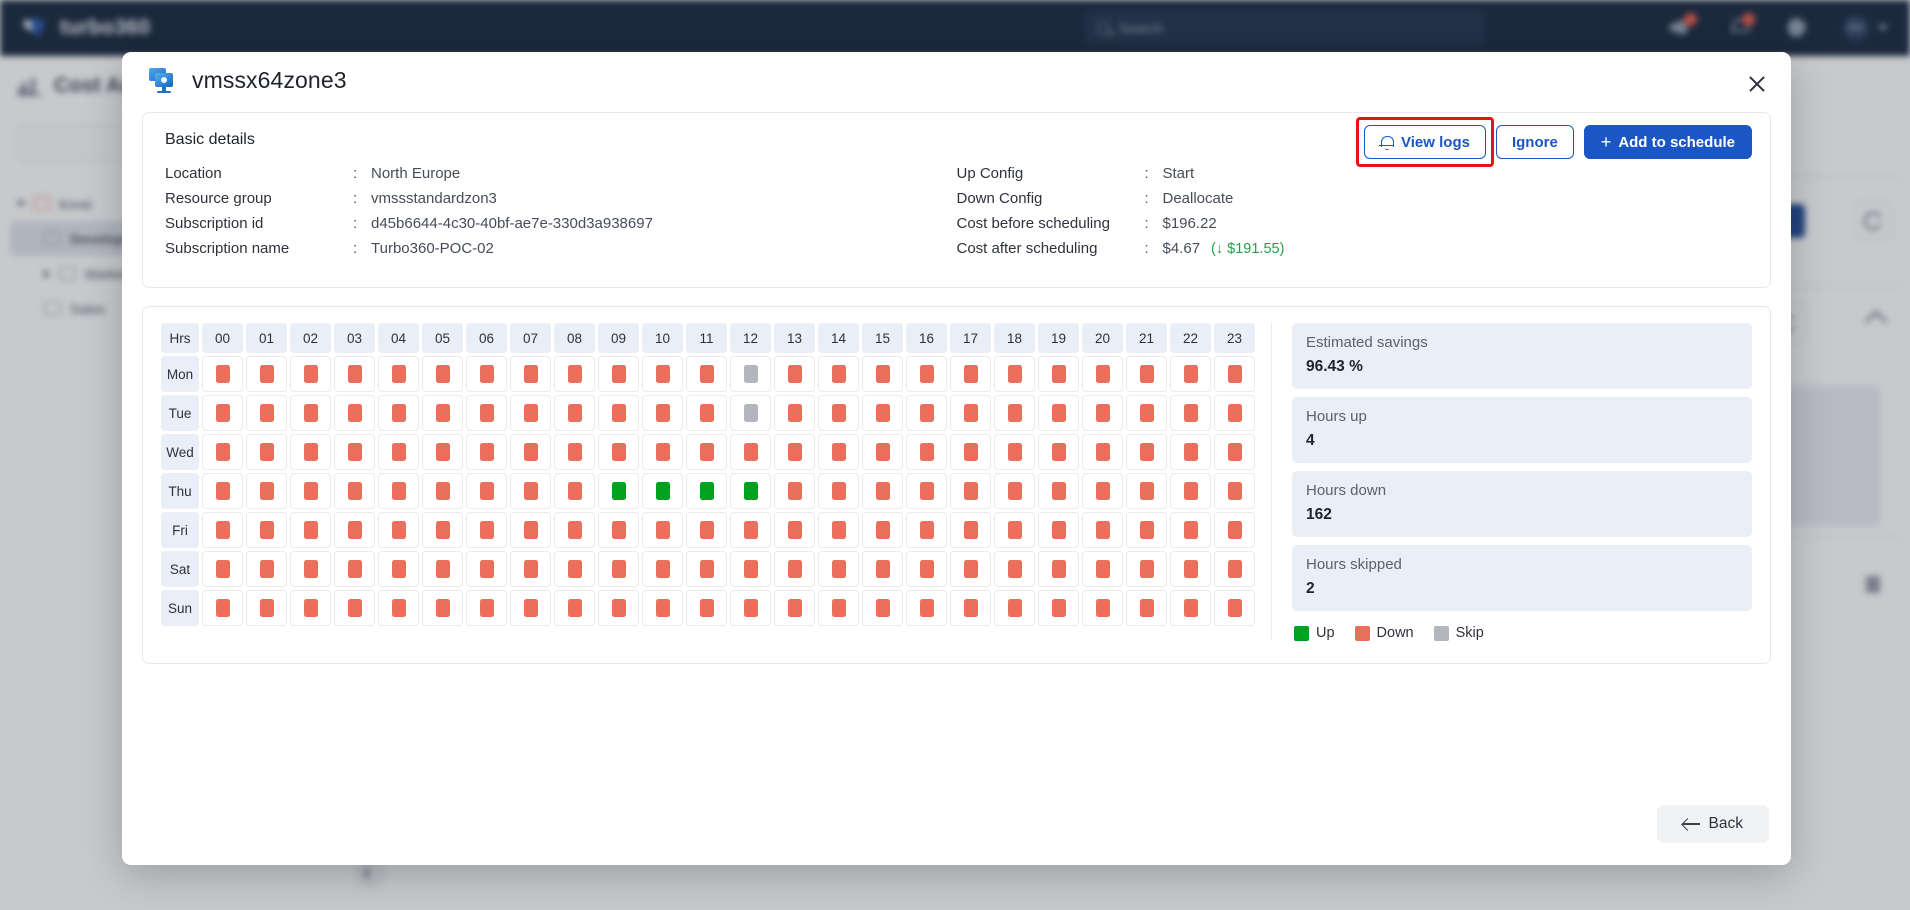 This screenshot has width=1910, height=910. I want to click on close-icon, so click(1757, 84).